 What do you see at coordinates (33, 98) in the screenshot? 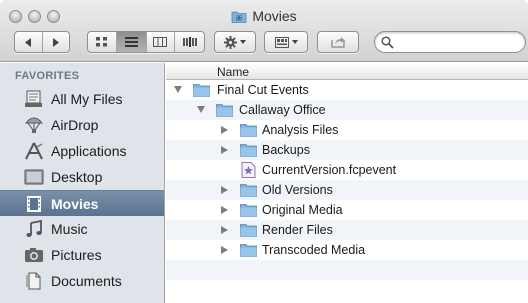
I see `all-files-icon` at bounding box center [33, 98].